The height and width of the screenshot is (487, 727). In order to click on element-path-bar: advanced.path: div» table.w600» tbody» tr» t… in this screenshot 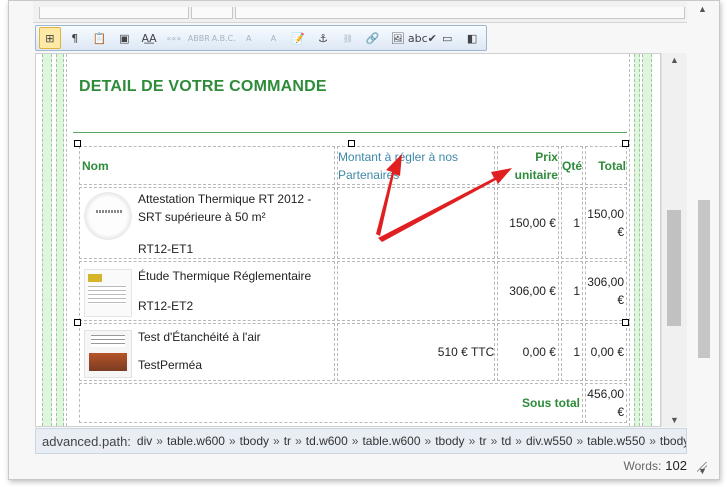, I will do `click(361, 441)`.